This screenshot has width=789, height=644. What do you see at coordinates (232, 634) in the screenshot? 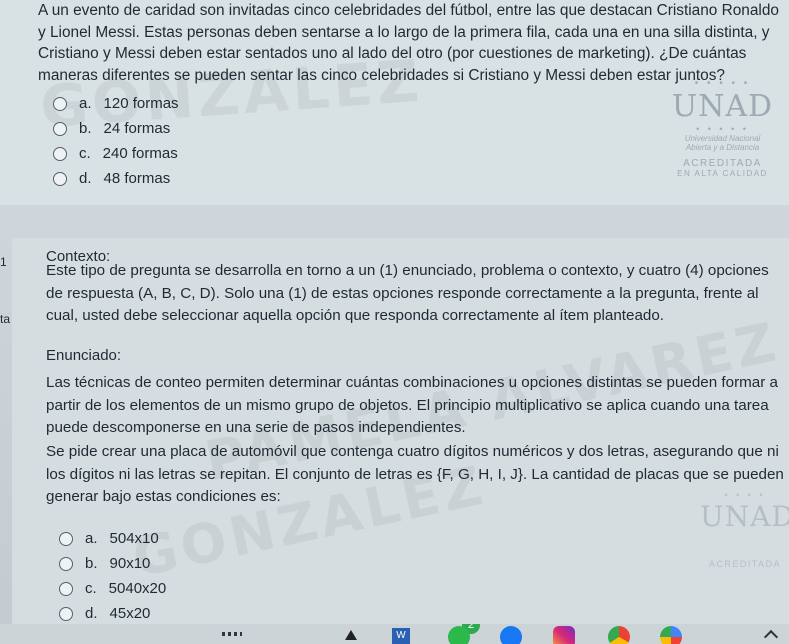
I see `taskbar-dots` at bounding box center [232, 634].